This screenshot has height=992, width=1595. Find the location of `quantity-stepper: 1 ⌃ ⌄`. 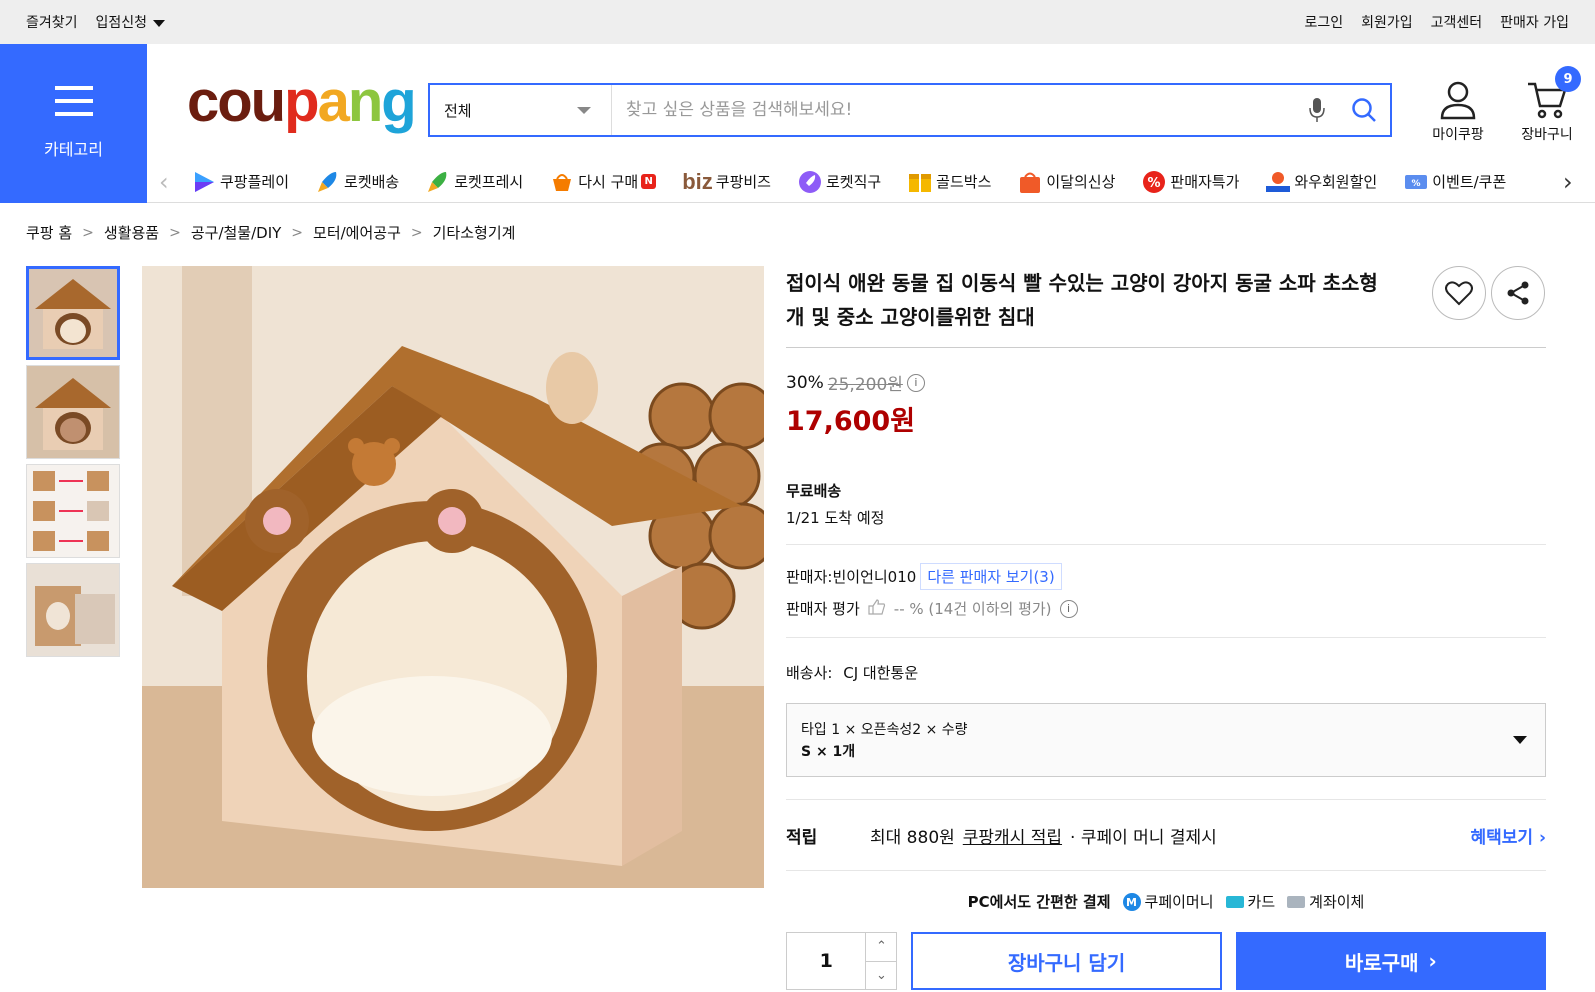

quantity-stepper: 1 ⌃ ⌄ is located at coordinates (842, 961).